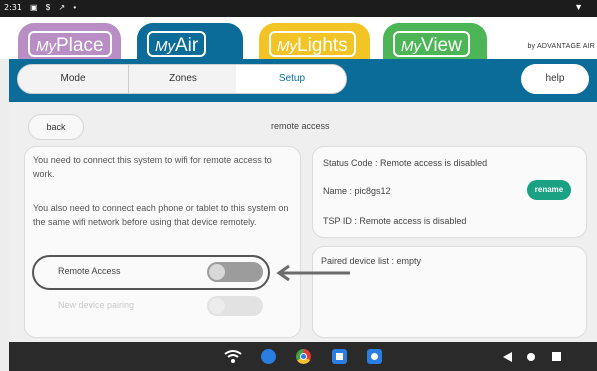 Image resolution: width=597 pixels, height=371 pixels. Describe the element at coordinates (268, 356) in the screenshot. I see `browser-app-icon` at that location.